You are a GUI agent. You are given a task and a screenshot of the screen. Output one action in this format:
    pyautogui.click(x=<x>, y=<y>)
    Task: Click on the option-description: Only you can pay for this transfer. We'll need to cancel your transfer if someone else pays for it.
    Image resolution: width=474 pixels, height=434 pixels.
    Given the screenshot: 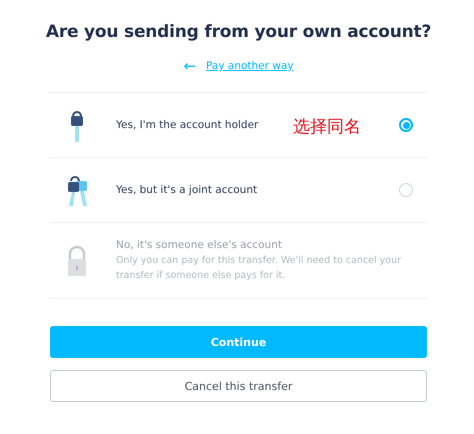 What is the action you would take?
    pyautogui.click(x=259, y=268)
    